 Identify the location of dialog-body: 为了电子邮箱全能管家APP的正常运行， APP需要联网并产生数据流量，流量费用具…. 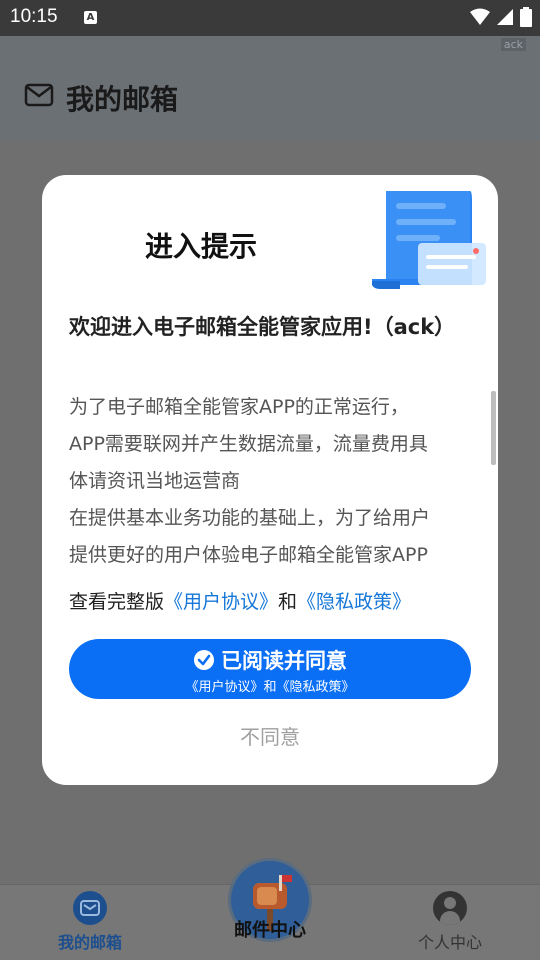
(274, 481).